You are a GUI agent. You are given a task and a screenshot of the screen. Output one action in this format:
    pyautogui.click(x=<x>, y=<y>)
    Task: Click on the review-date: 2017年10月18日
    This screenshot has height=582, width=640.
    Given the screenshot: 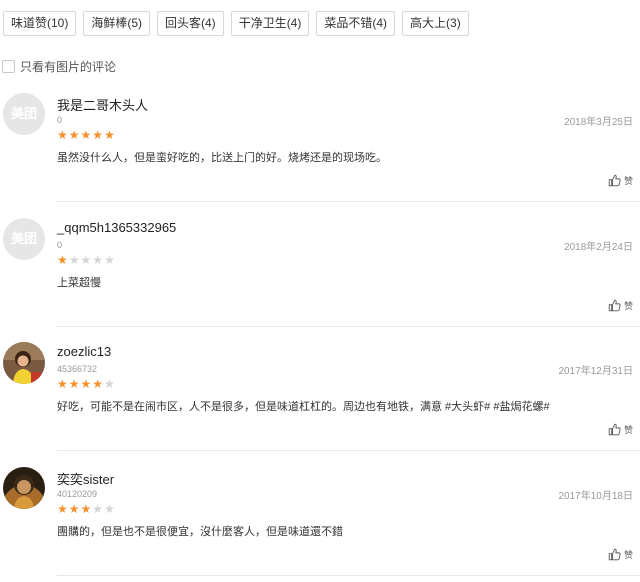 What is the action you would take?
    pyautogui.click(x=596, y=496)
    